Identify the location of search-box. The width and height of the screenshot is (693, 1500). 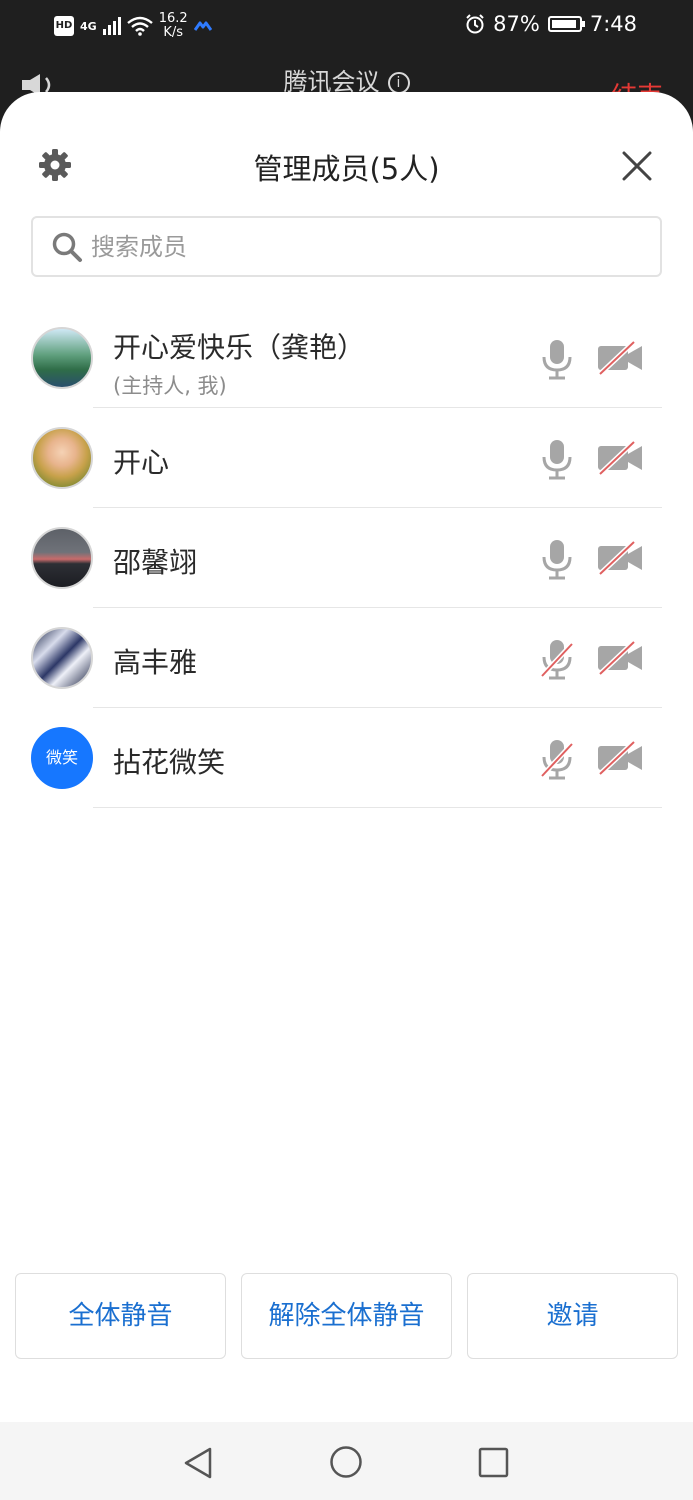
(346, 246).